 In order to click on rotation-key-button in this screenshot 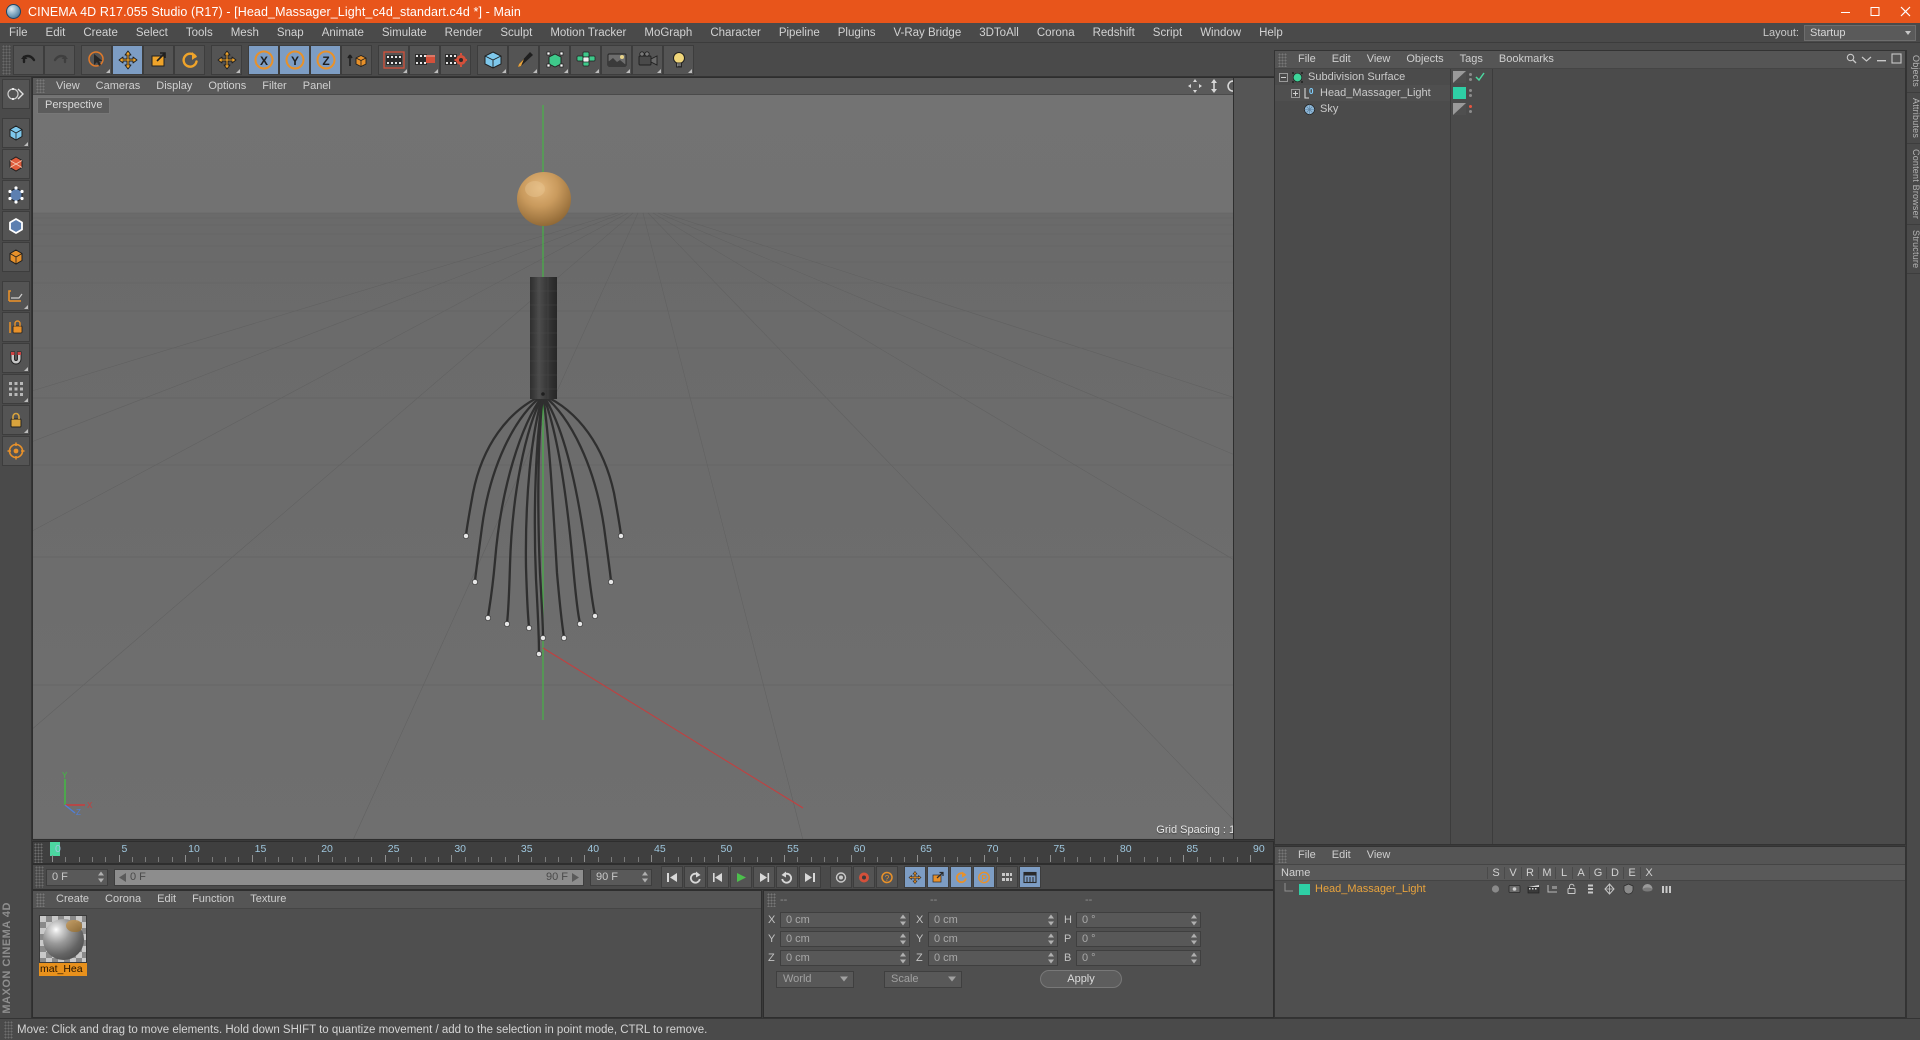, I will do `click(961, 877)`.